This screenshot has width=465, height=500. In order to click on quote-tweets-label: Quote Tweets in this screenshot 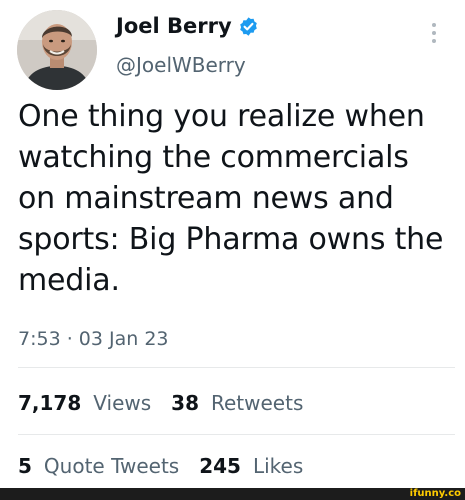, I will do `click(111, 466)`.